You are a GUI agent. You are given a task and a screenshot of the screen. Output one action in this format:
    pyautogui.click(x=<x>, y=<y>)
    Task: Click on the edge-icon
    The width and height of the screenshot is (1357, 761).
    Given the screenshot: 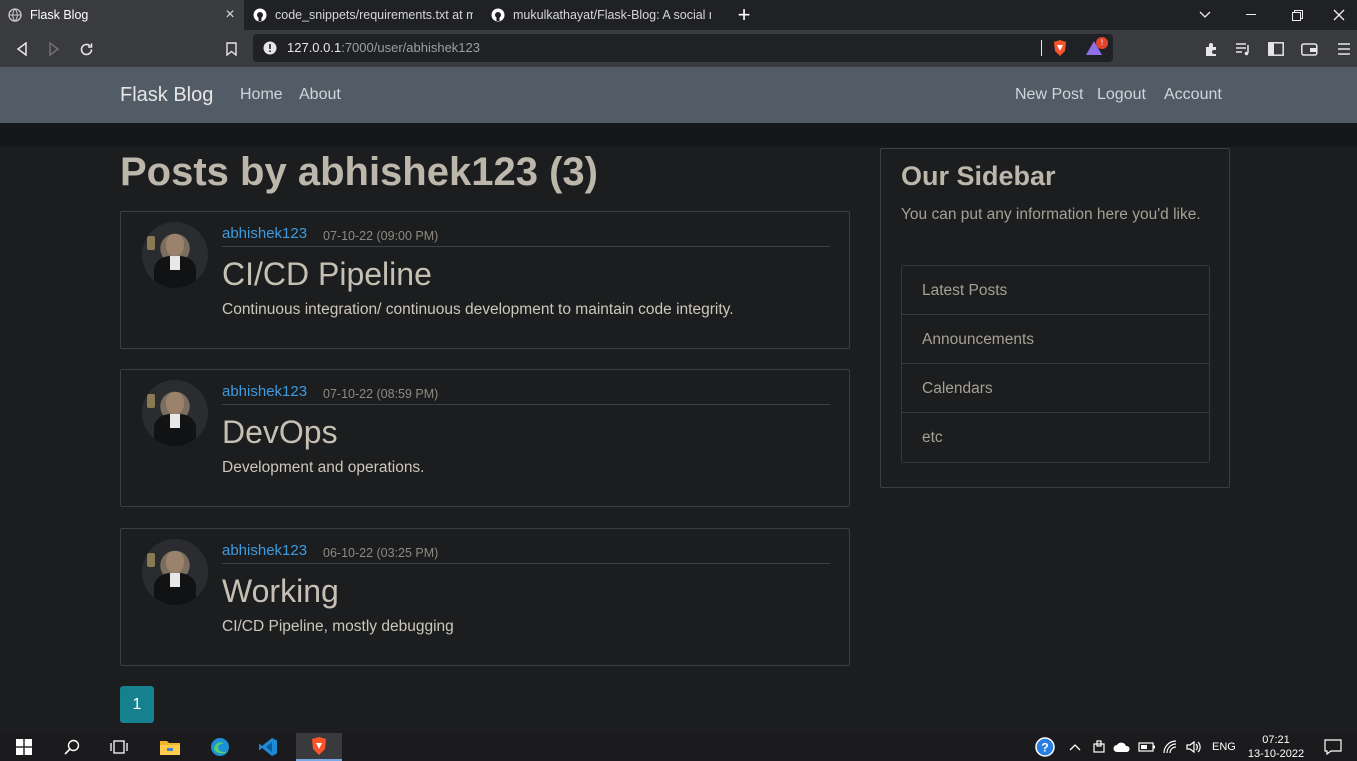 What is the action you would take?
    pyautogui.click(x=220, y=747)
    